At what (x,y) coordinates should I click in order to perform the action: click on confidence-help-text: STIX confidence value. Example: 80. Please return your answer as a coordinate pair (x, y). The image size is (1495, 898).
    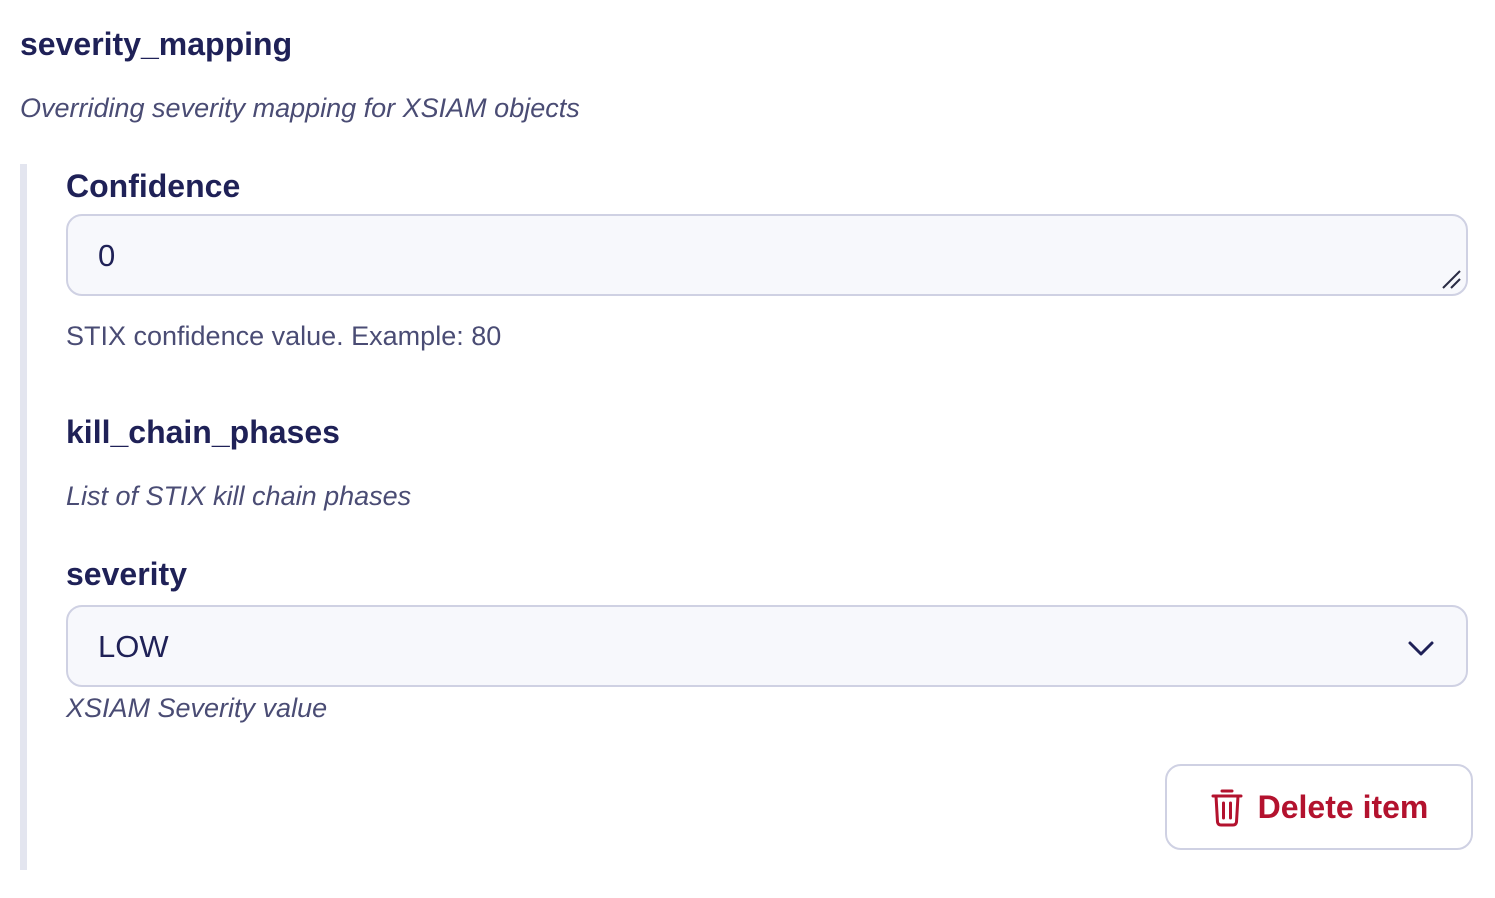
    Looking at the image, I should click on (284, 336).